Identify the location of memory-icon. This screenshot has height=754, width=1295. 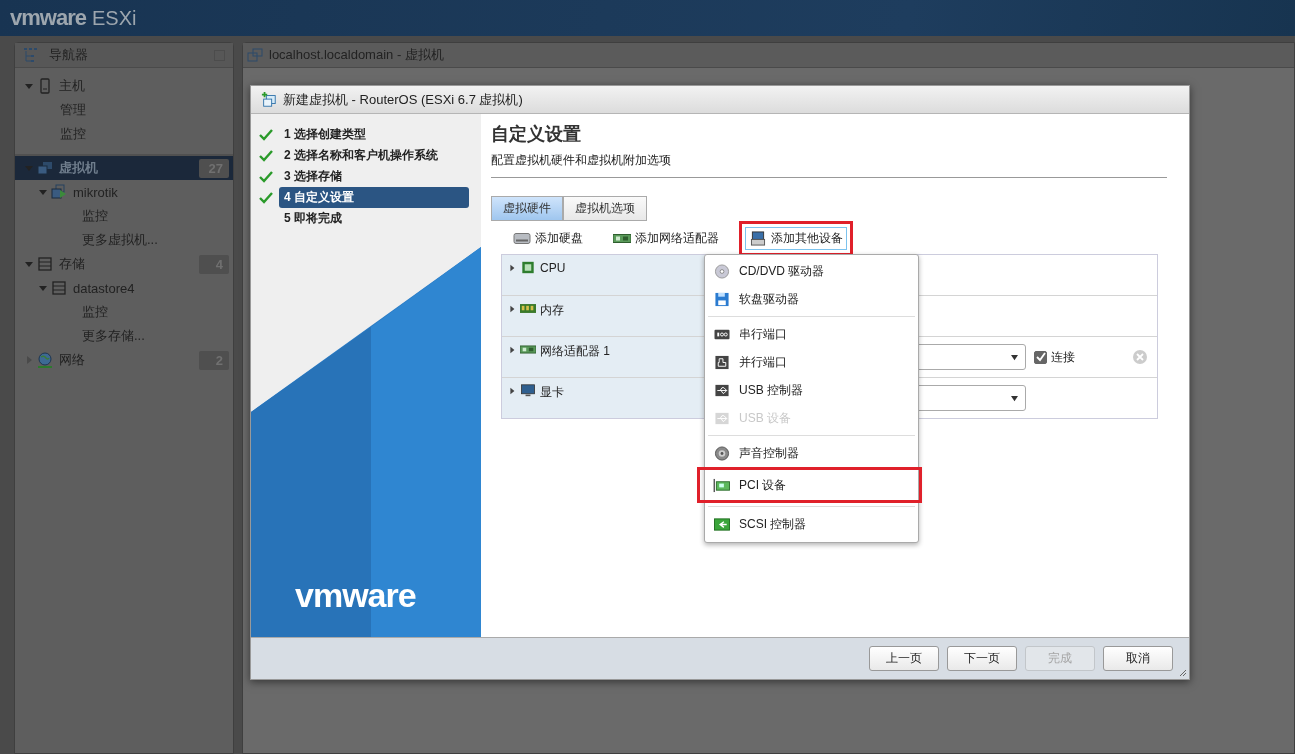
(528, 308).